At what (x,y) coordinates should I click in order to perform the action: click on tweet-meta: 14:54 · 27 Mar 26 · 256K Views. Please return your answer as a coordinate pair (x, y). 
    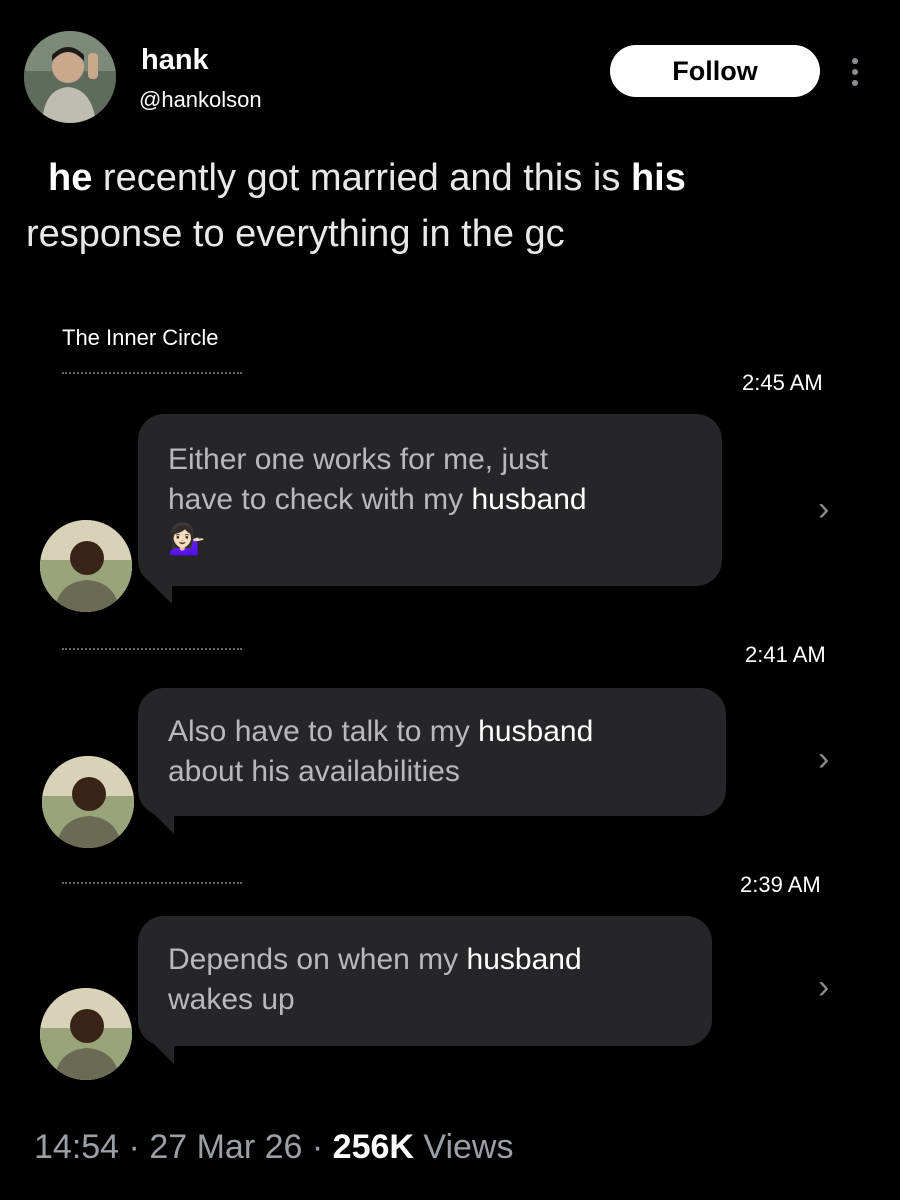
    Looking at the image, I should click on (273, 1147).